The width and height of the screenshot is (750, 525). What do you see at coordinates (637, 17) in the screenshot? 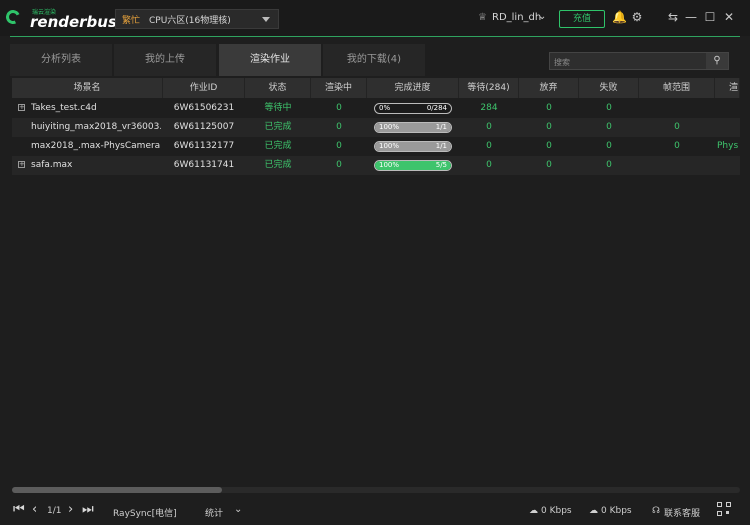
I see `gear-icon: ⚙` at bounding box center [637, 17].